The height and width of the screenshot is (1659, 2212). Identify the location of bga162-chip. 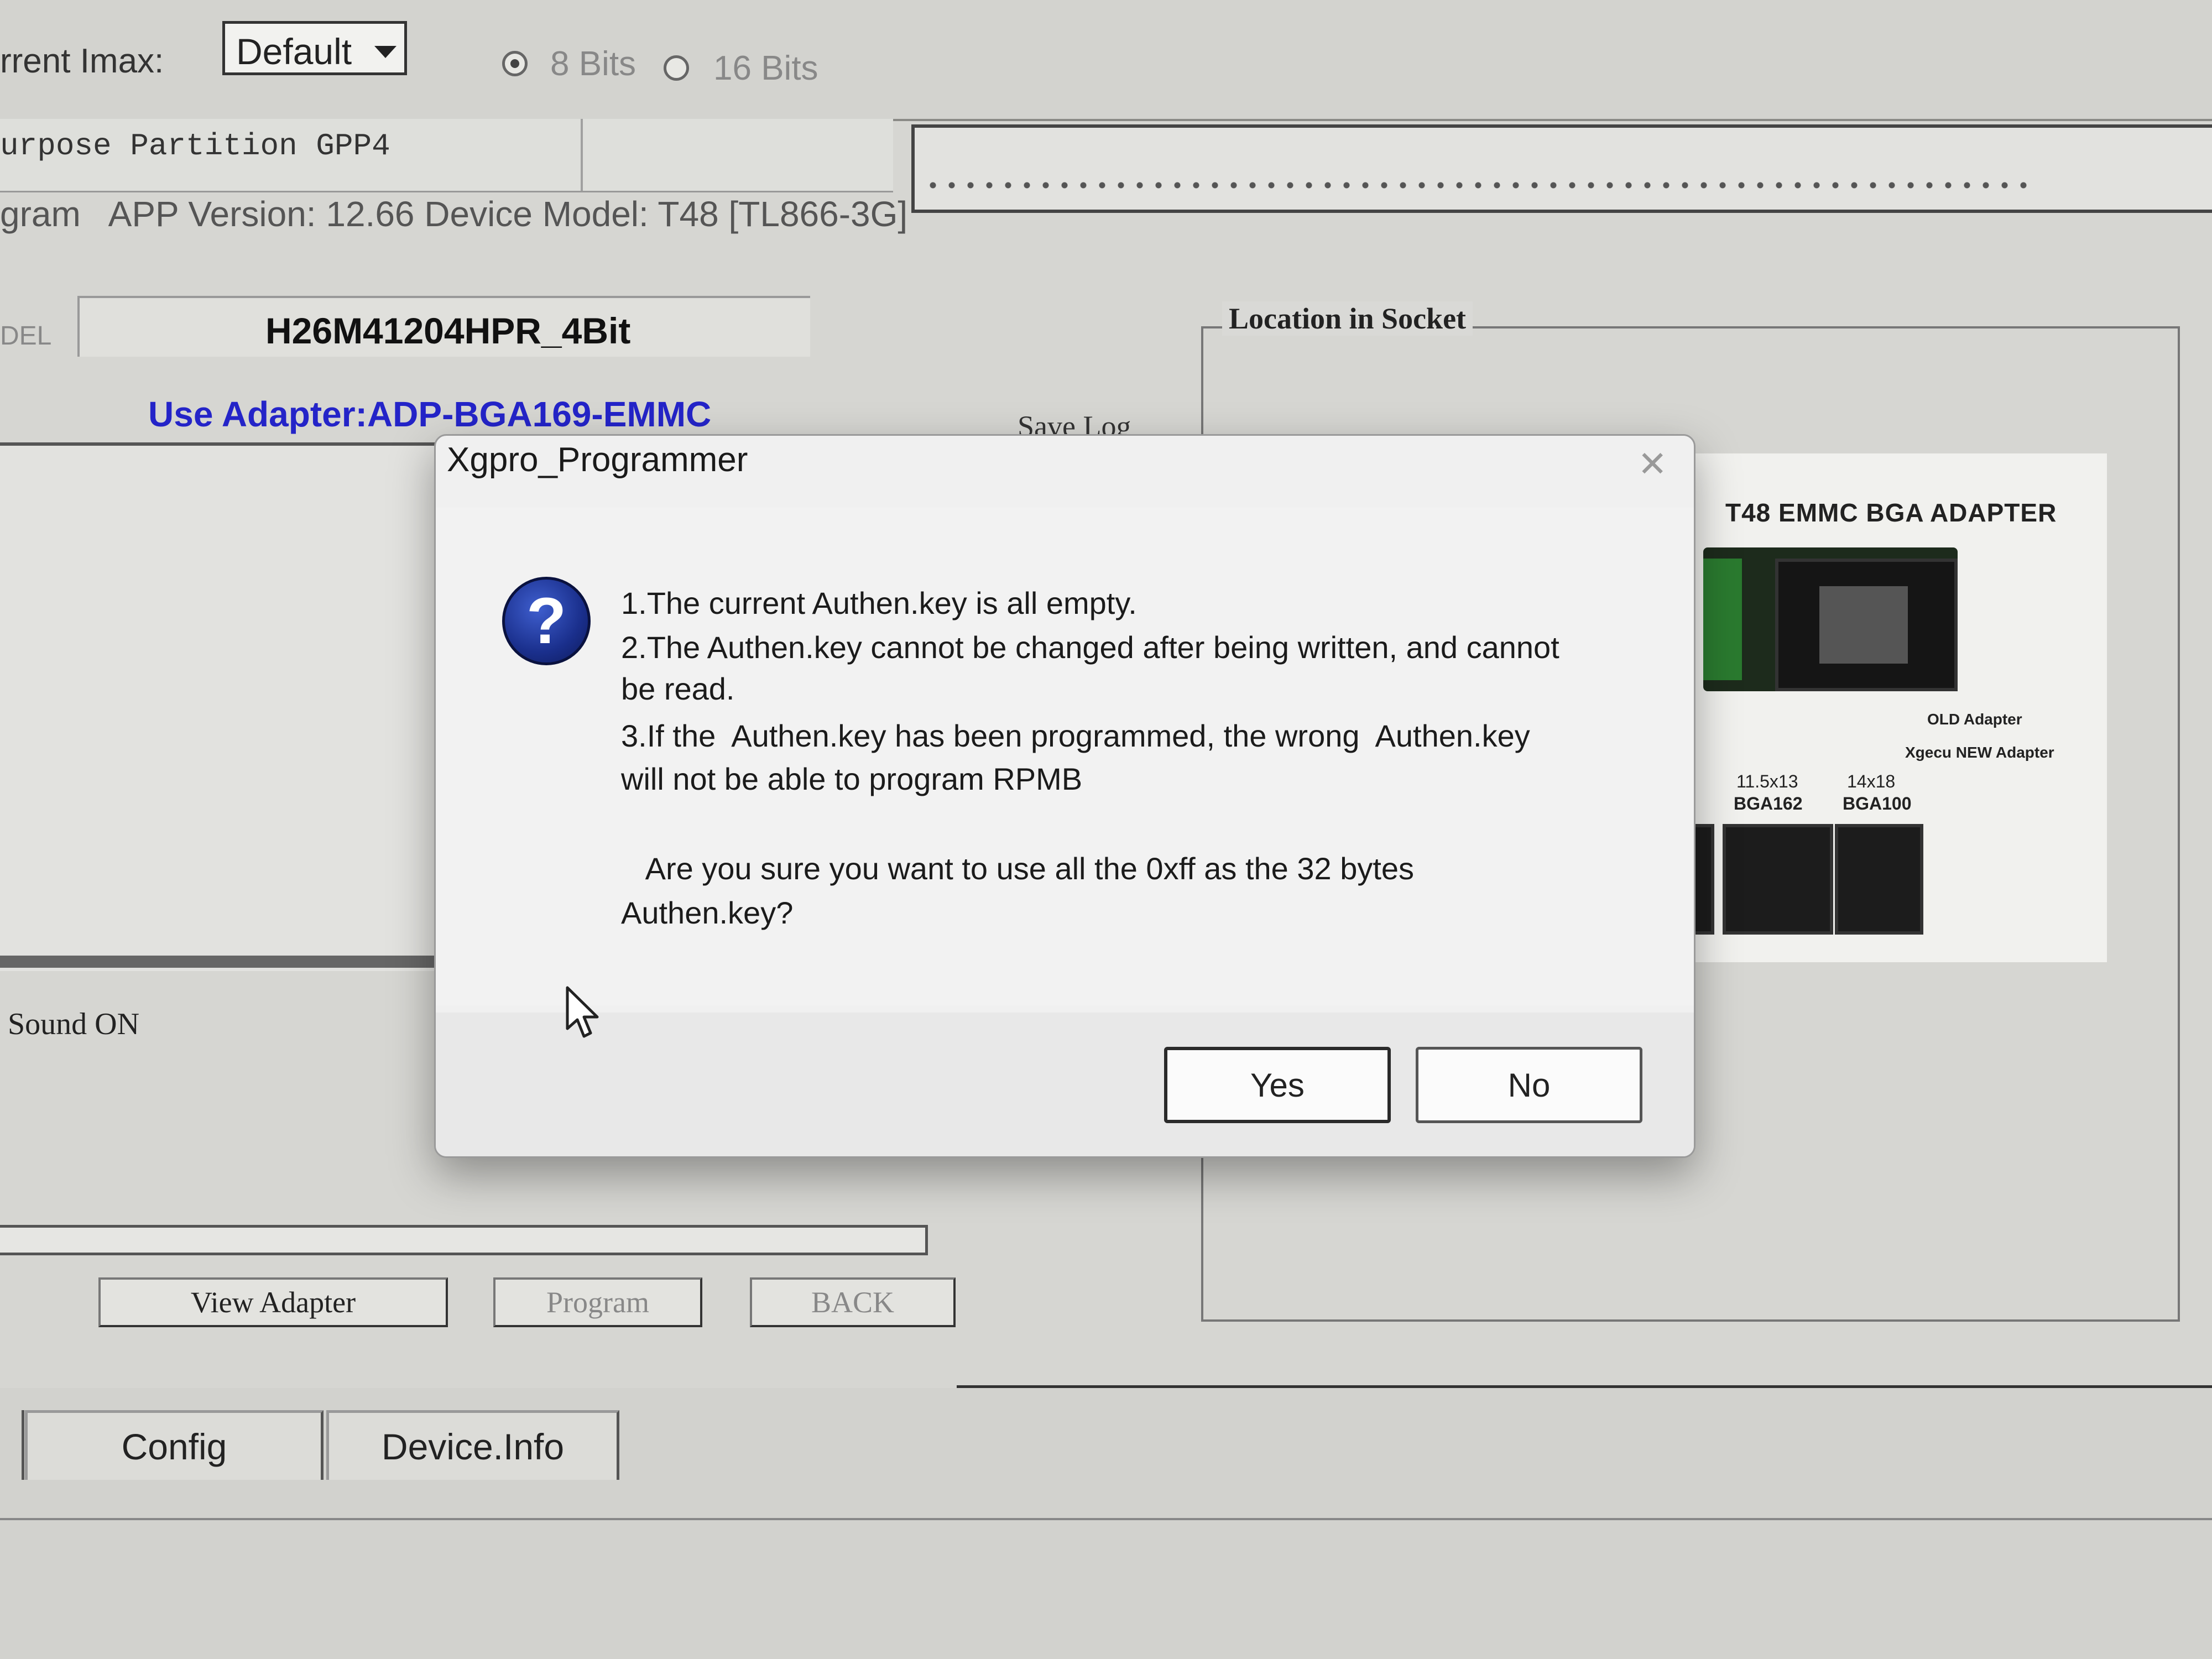
(1778, 880).